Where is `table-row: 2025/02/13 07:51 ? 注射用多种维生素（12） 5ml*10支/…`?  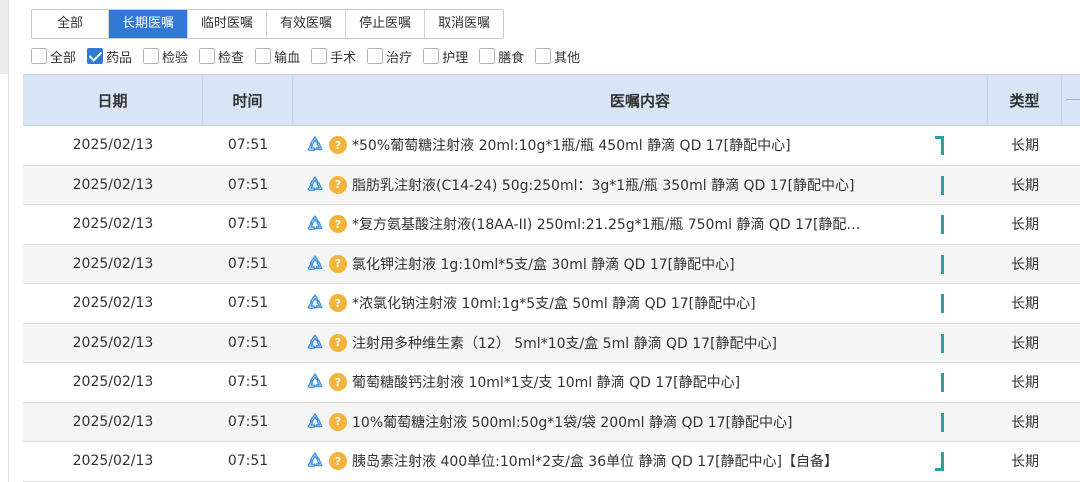 table-row: 2025/02/13 07:51 ? 注射用多种维生素（12） 5ml*10支/… is located at coordinates (551, 343).